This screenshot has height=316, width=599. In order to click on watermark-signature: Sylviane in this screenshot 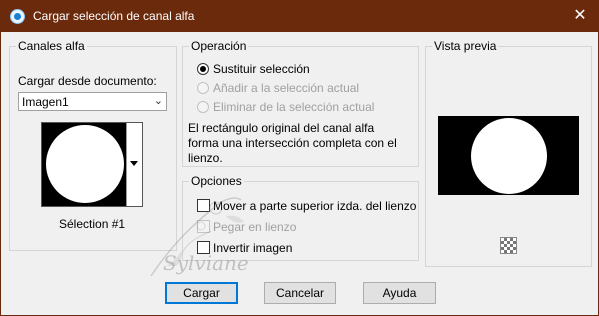, I will do `click(206, 263)`.